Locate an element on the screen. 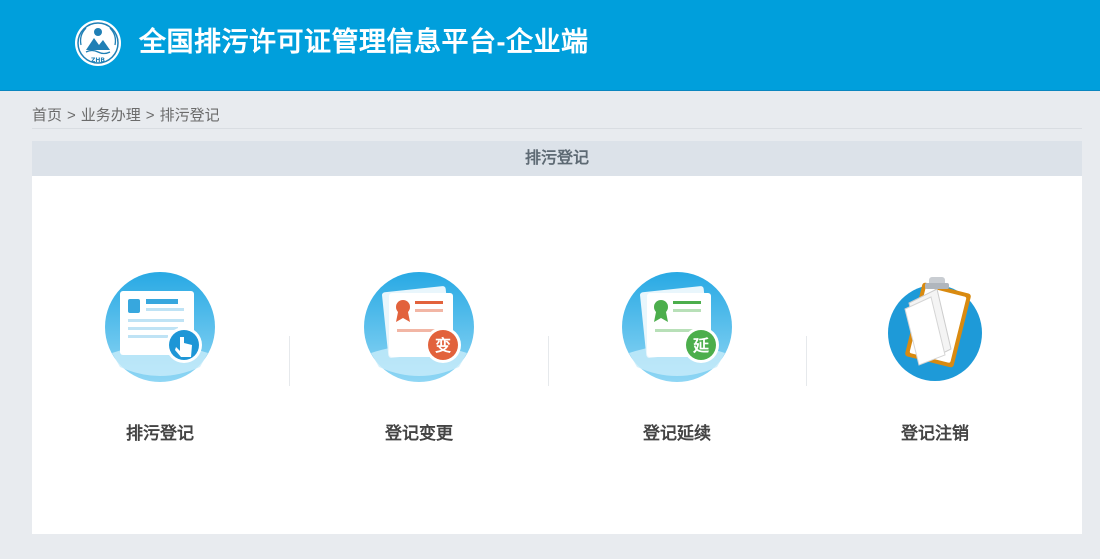 The image size is (1100, 559). environment-emblem-icon: ZHB is located at coordinates (98, 43).